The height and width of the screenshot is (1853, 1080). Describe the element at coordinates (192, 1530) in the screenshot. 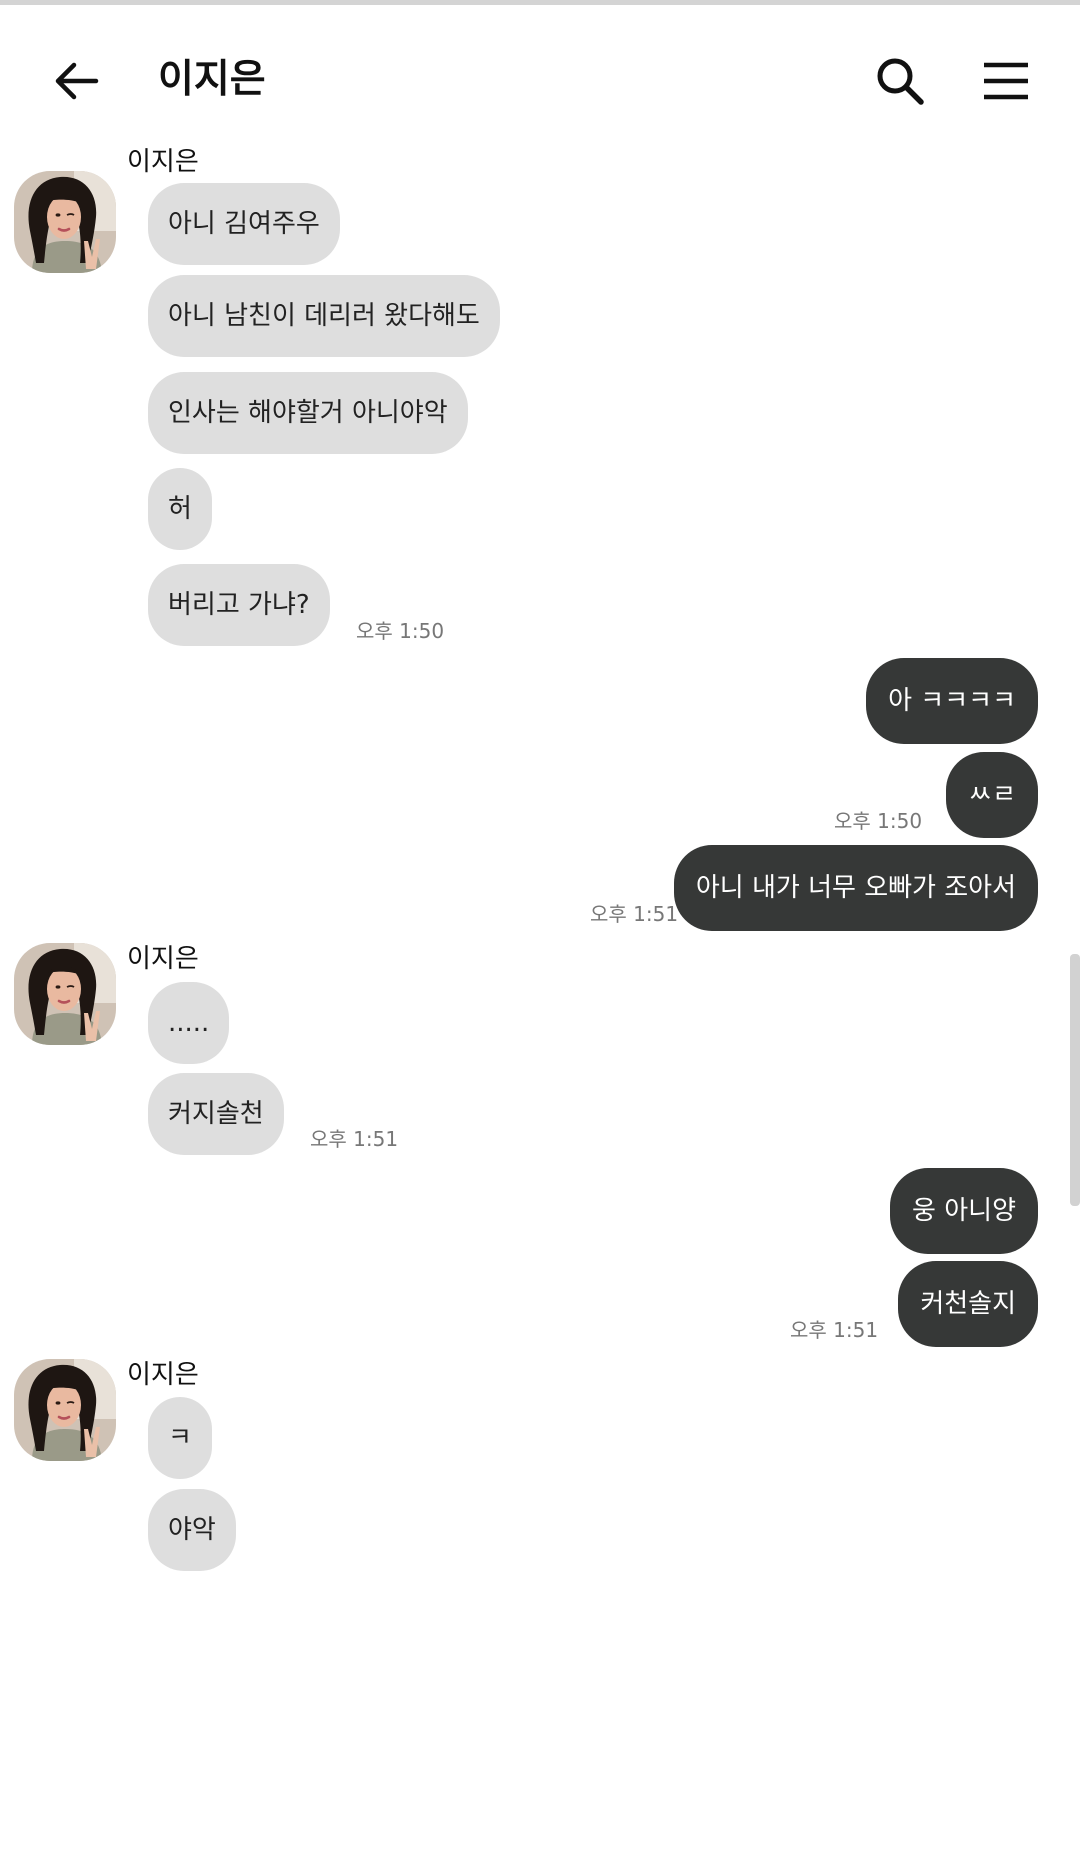

I see `message-bubble-incoming: 야악` at that location.